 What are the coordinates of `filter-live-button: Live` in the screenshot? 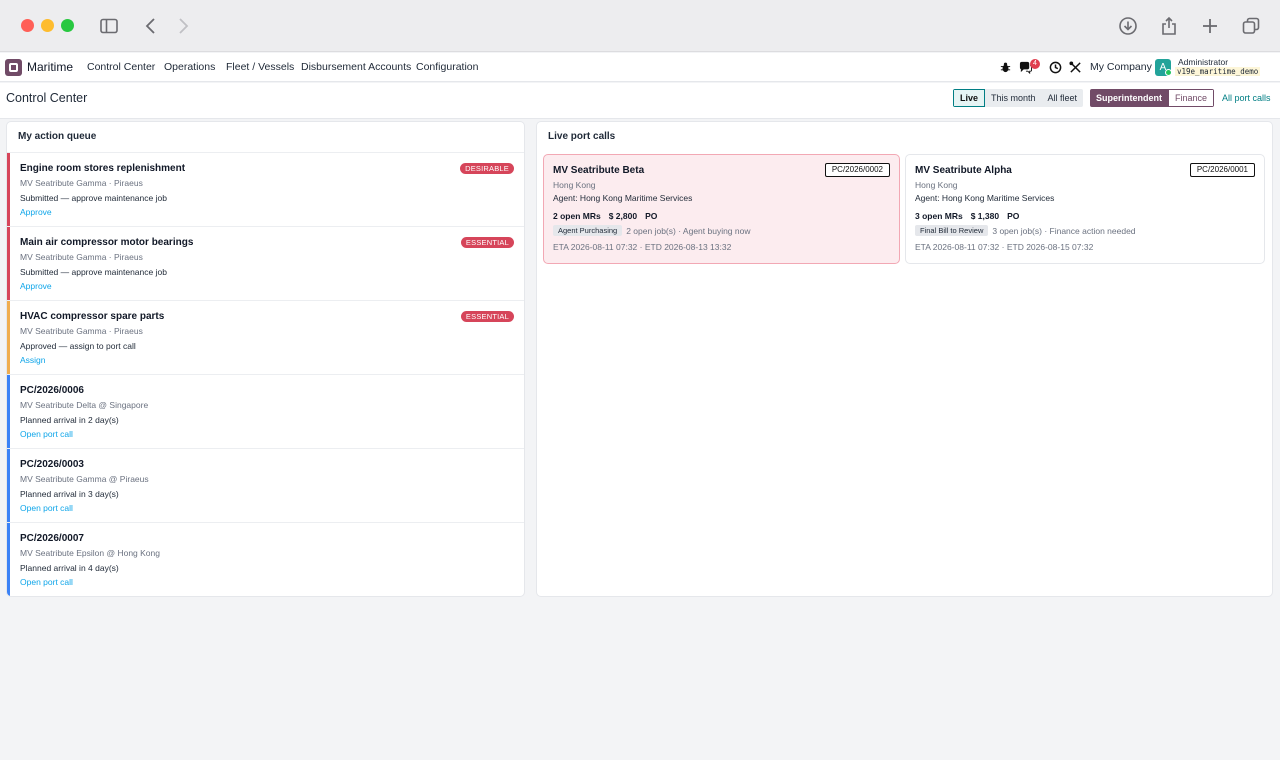 It's located at (969, 98).